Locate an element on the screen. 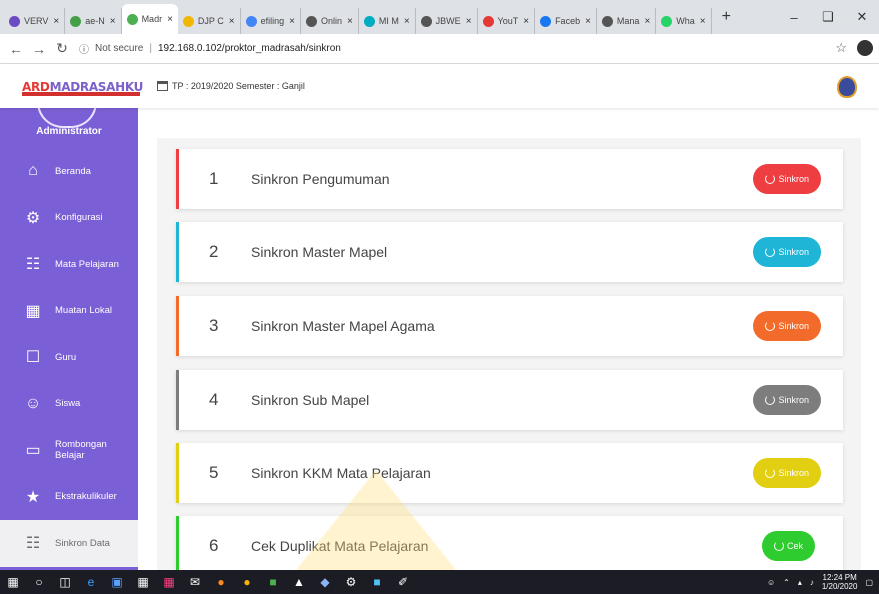 The image size is (879, 594). browser-tab: efiling × is located at coordinates (271, 21).